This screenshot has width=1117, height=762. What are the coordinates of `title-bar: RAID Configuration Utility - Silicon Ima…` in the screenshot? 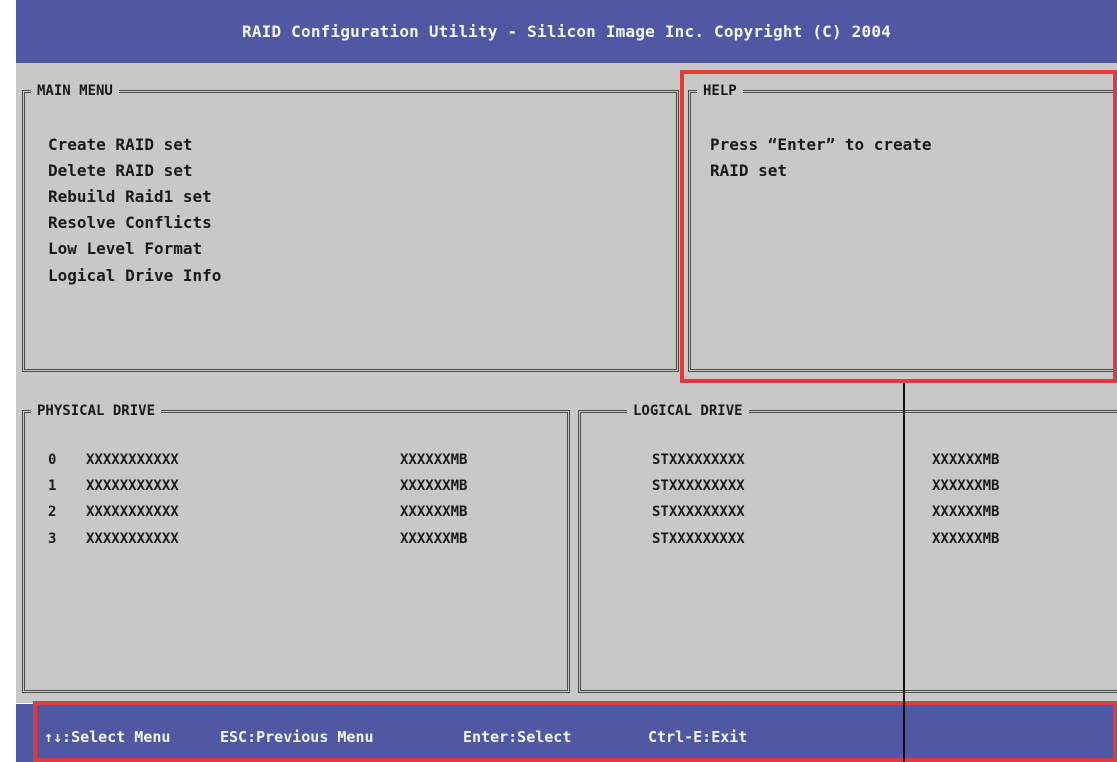 It's located at (566, 31).